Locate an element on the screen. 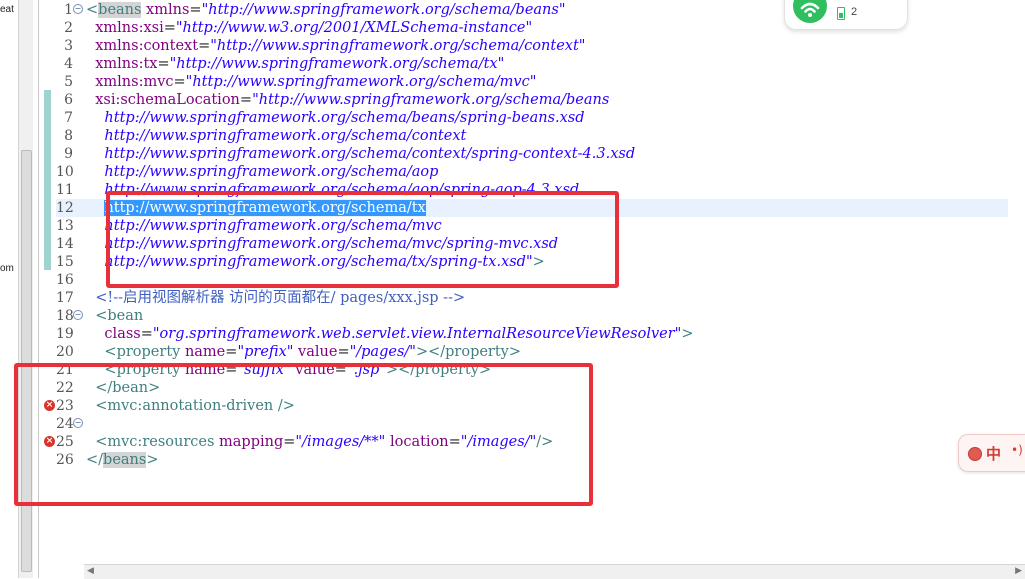 This screenshot has width=1025, height=579. code-token: ></property> is located at coordinates (468, 352).